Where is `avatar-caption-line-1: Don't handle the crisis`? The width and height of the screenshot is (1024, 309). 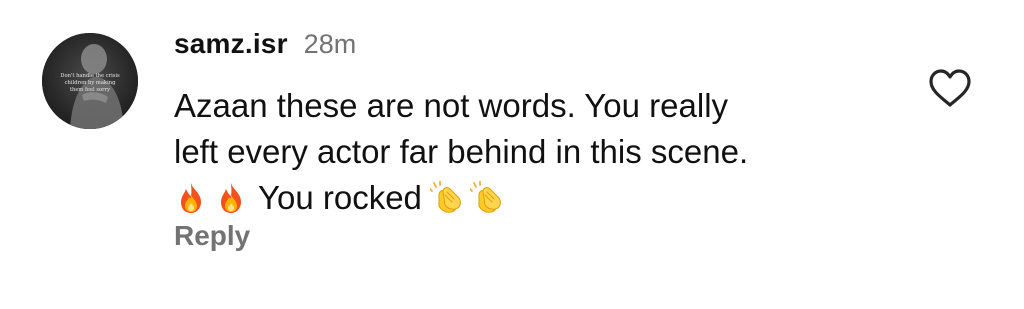
avatar-caption-line-1: Don't handle the crisis is located at coordinates (90, 76).